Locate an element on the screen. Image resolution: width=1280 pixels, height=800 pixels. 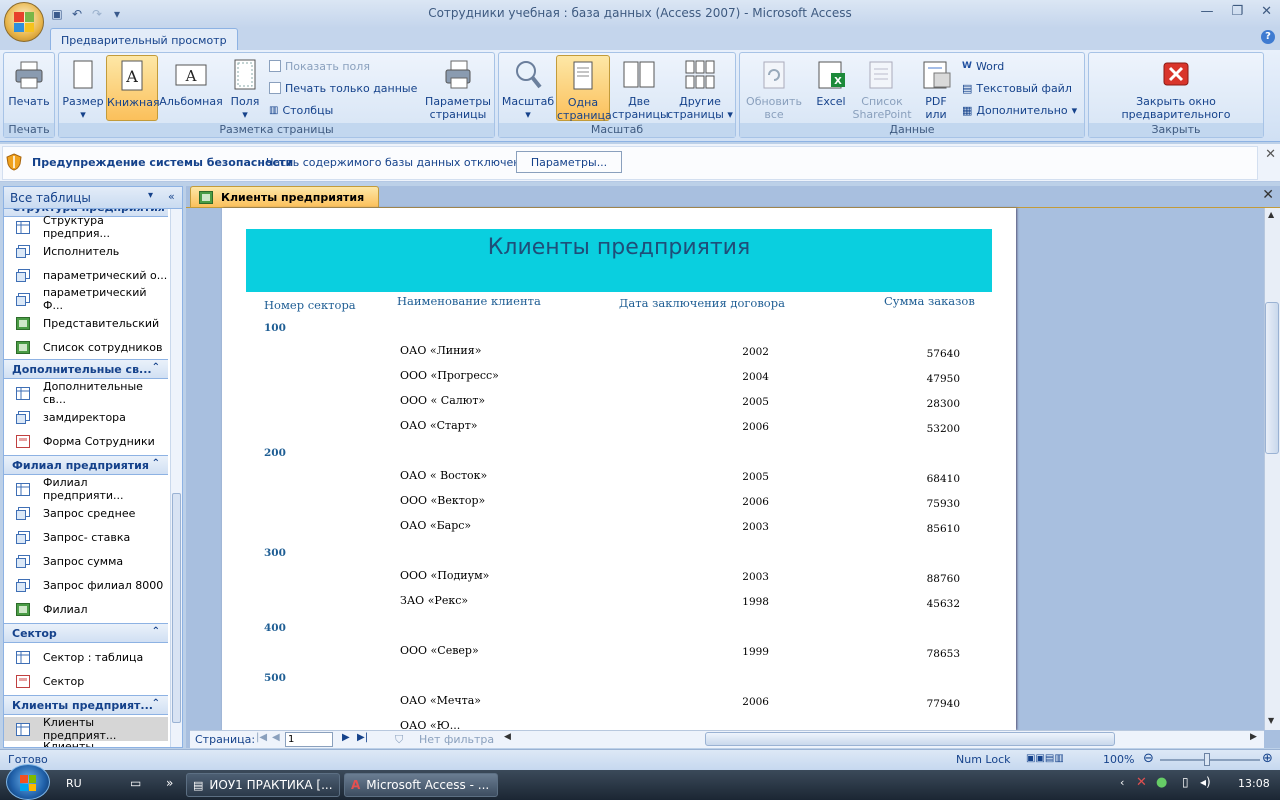
nav-pane-header: Все таблицы ▾ « is located at coordinates (93, 198).